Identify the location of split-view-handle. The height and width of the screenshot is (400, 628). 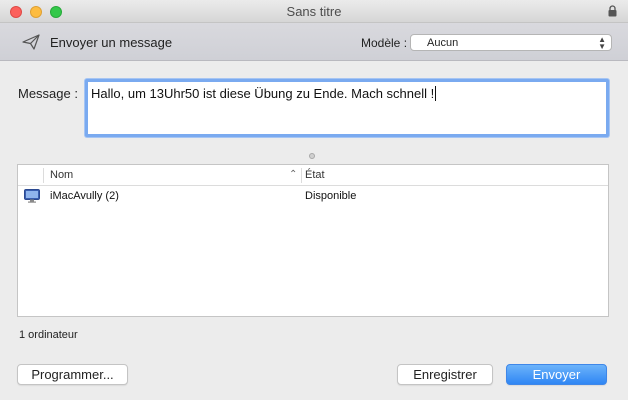
(312, 156).